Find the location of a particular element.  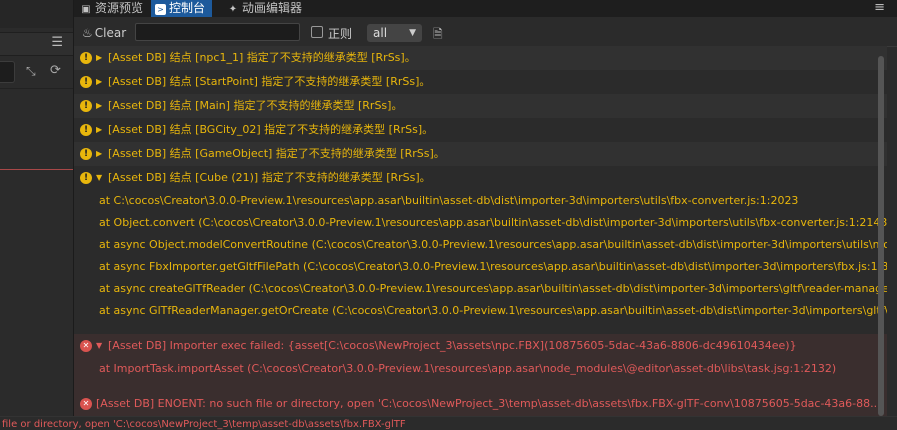

tab-label: 动画编辑器 is located at coordinates (272, 8).